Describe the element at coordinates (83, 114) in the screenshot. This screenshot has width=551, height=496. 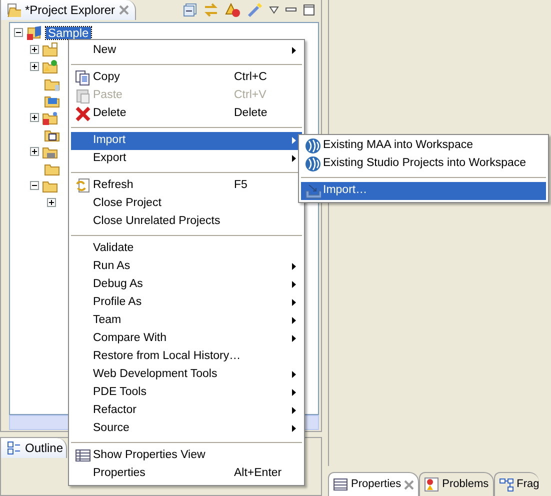
I see `delete-icon` at that location.